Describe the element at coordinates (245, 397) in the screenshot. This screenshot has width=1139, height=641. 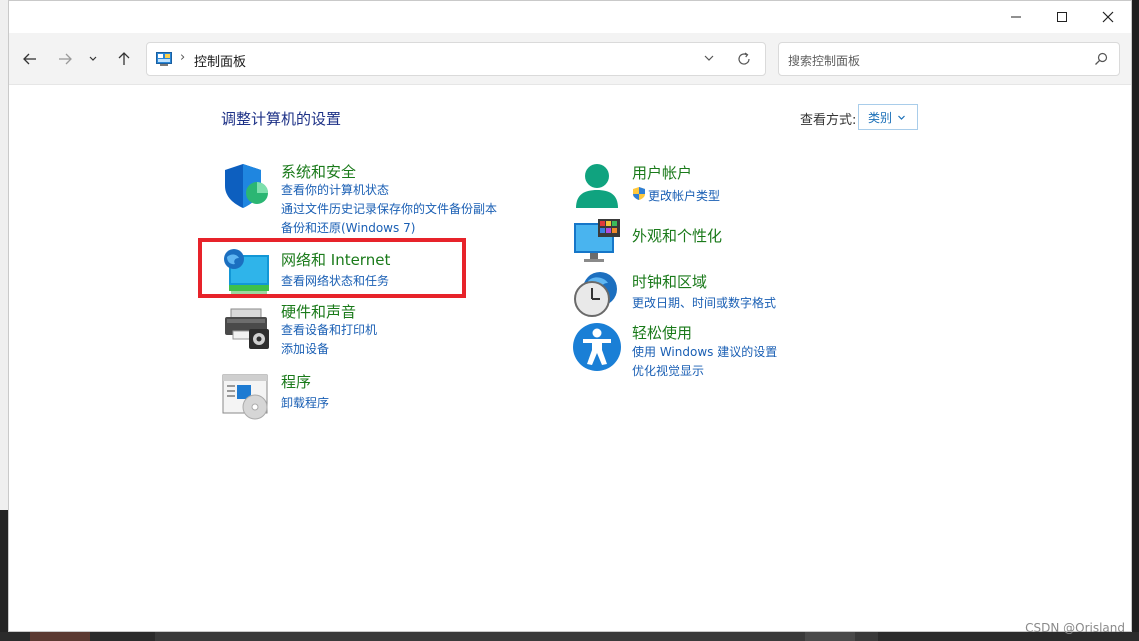
I see `programs-icon` at that location.